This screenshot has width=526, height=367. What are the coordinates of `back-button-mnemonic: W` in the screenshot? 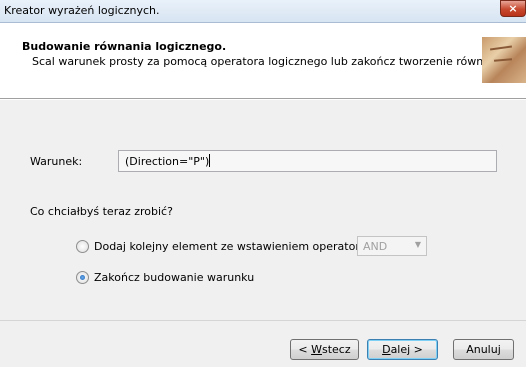 It's located at (316, 349).